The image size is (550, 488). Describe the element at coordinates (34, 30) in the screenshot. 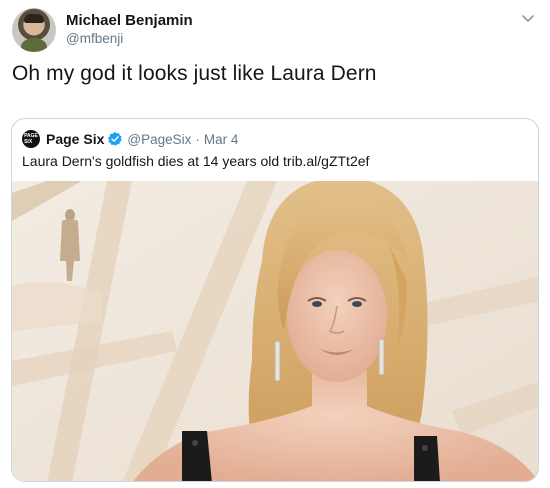

I see `author-avatar` at that location.